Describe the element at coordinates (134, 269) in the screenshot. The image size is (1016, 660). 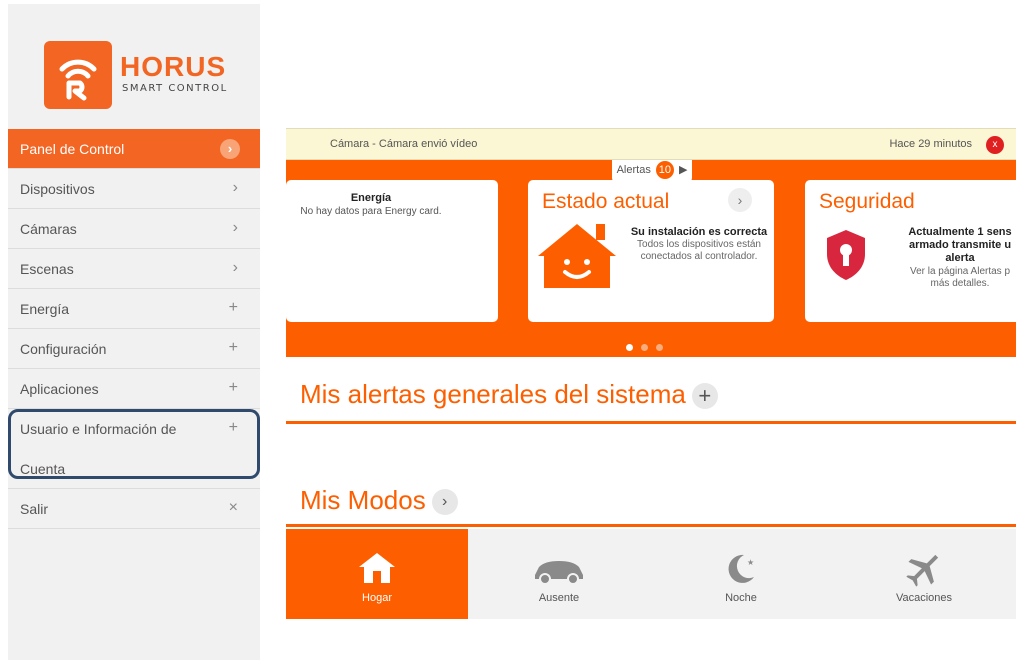
I see `sidebar-item-escenas: Escenas ›` at that location.